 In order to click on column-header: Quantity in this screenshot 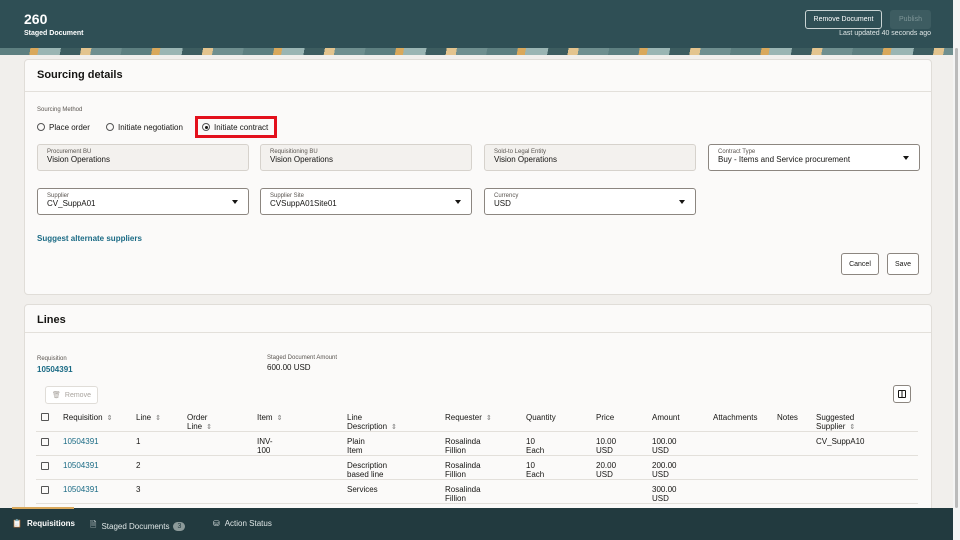, I will do `click(541, 417)`.